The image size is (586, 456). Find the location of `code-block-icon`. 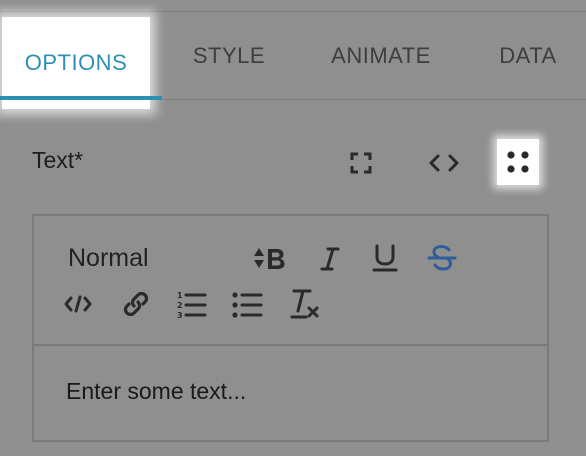

code-block-icon is located at coordinates (78, 304).